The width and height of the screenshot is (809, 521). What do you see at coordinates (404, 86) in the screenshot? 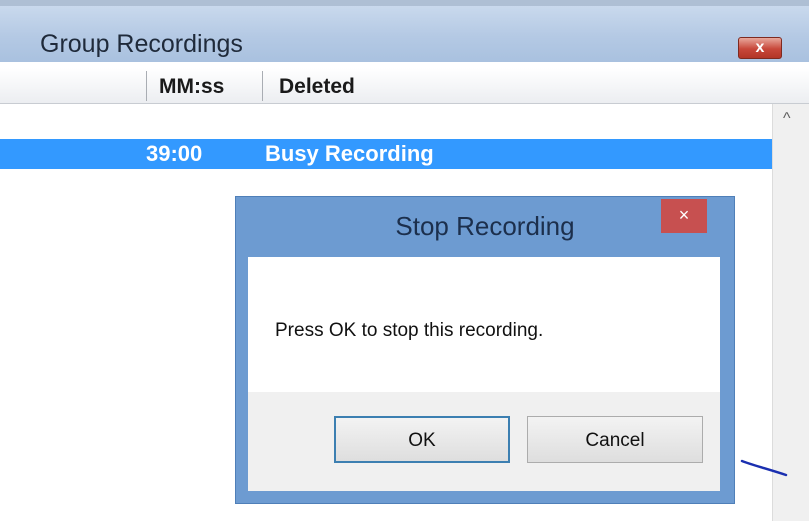
I see `column-header-row: MM:ss Deleted` at bounding box center [404, 86].